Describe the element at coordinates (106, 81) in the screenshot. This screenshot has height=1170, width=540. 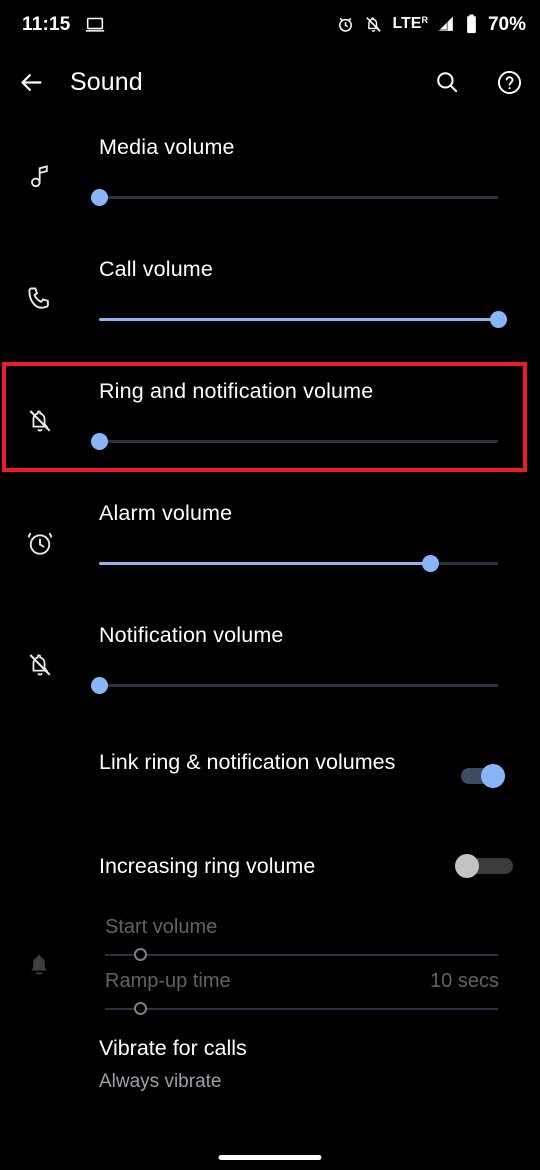
I see `page-title: Sound` at that location.